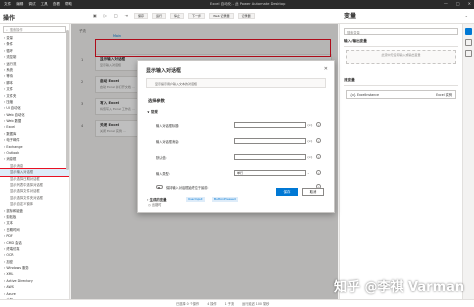 The width and height of the screenshot is (474, 307). Describe the element at coordinates (156, 100) in the screenshot. I see `parameters-heading: 选择参数` at that location.